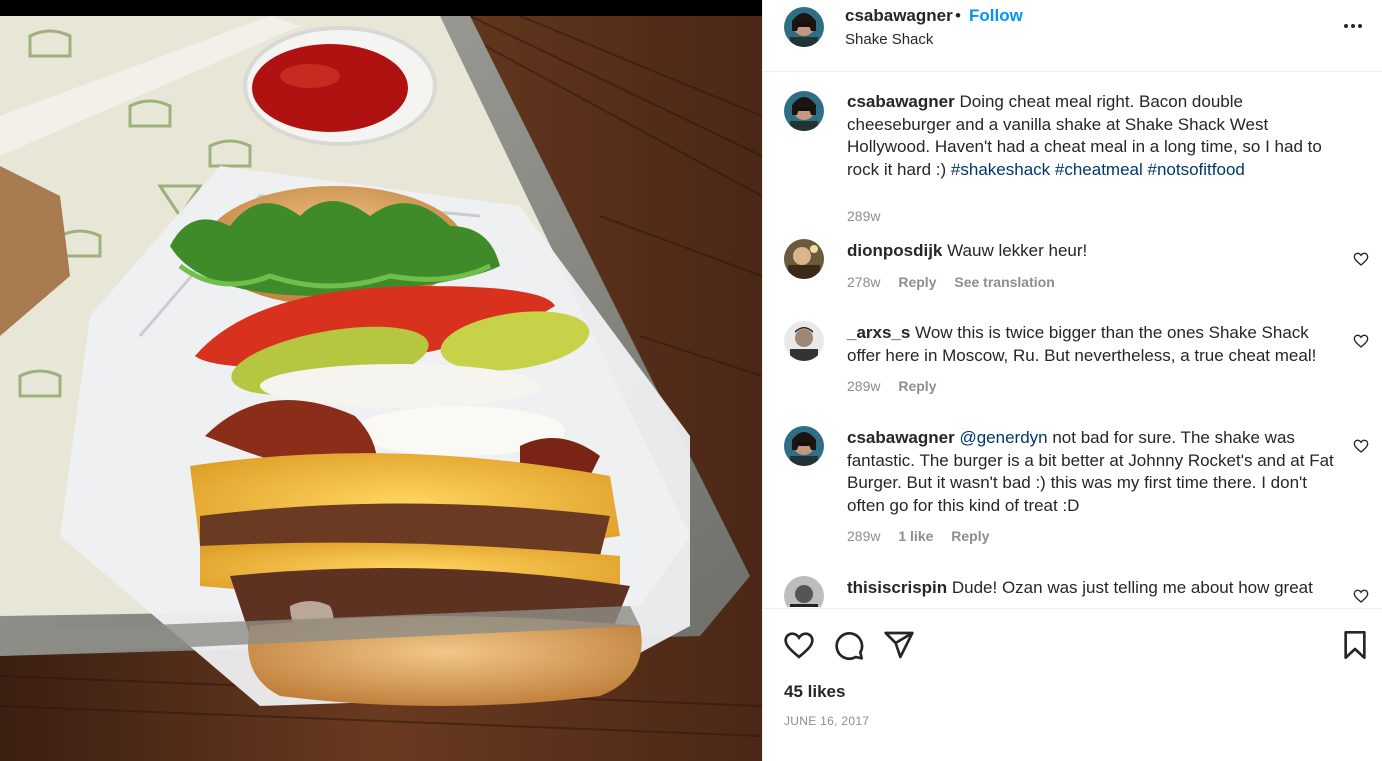 The width and height of the screenshot is (1382, 761). I want to click on likes-count: 45 likes, so click(814, 692).